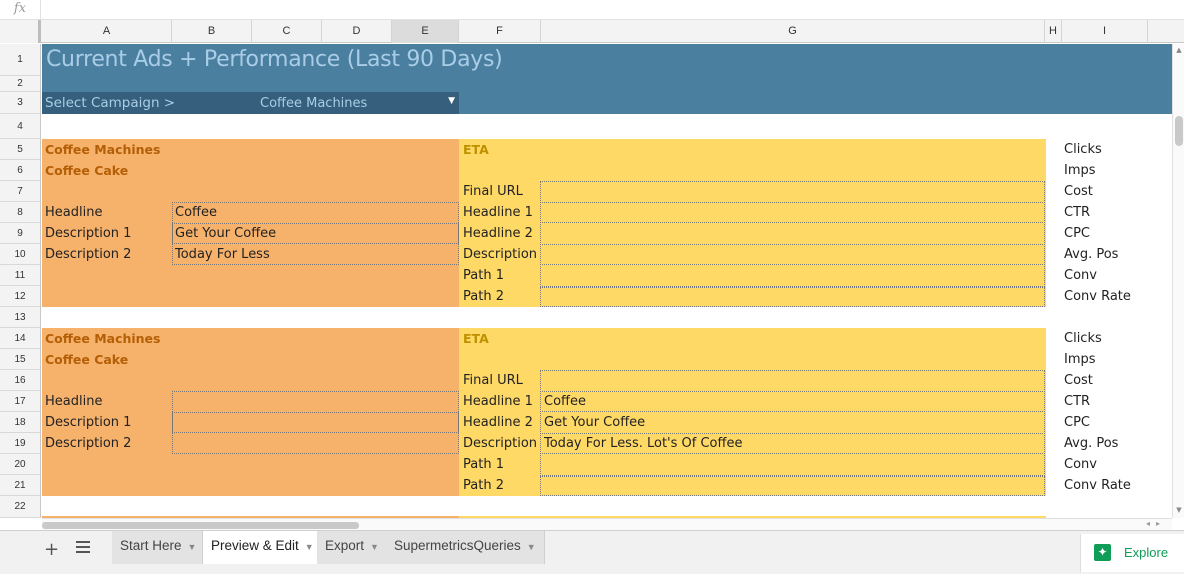 This screenshot has height=574, width=1184. Describe the element at coordinates (1156, 523) in the screenshot. I see `scroll-left-right-icon: ◂▸` at that location.